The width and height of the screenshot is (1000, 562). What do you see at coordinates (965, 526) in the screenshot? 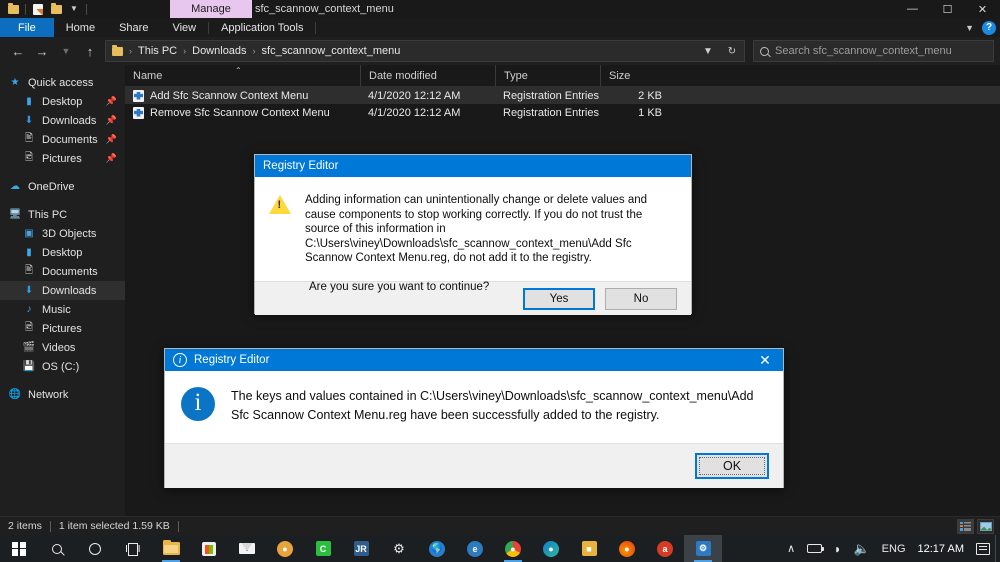
I see `details-view-icon` at bounding box center [965, 526].